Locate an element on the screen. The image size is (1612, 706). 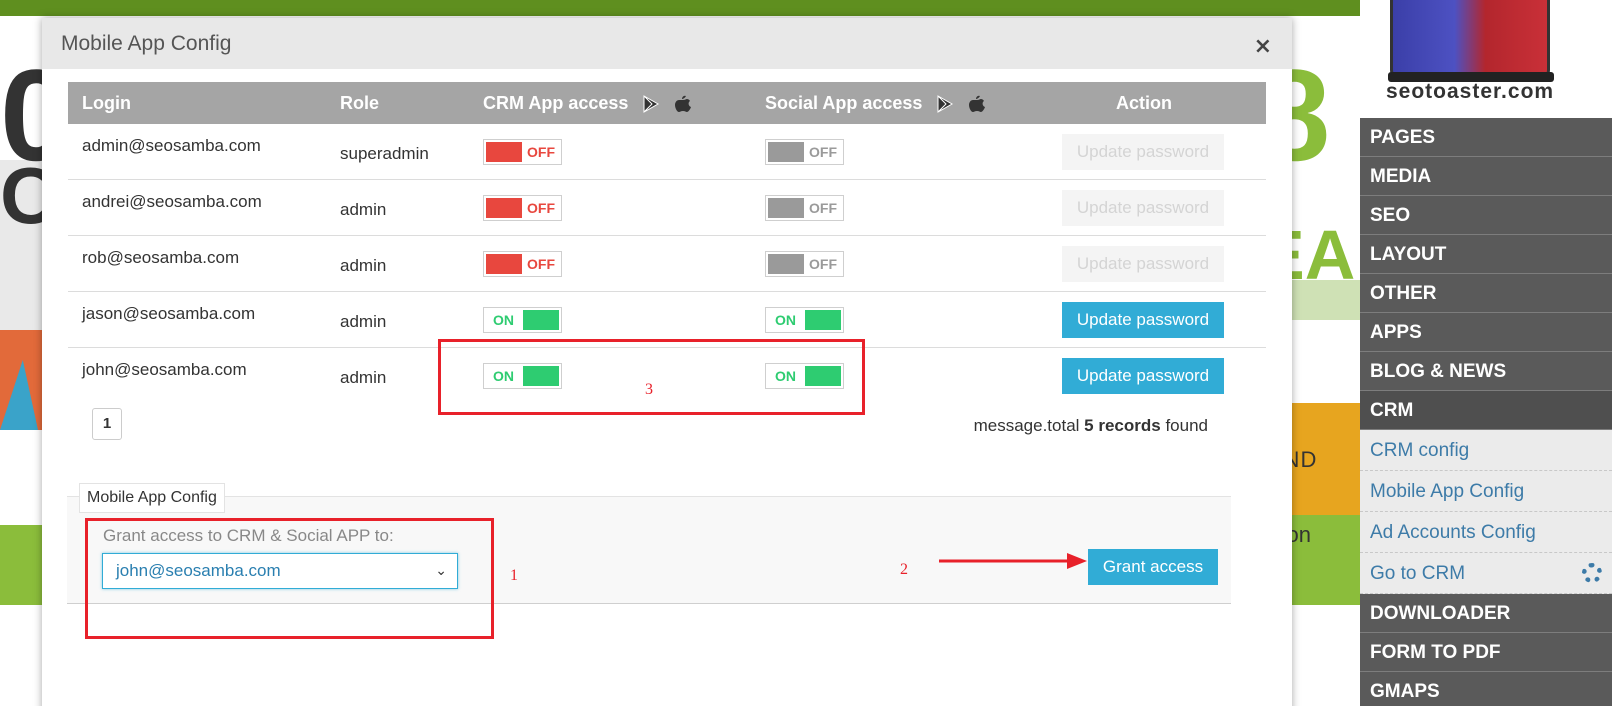
bg-left-green-block is located at coordinates (21, 565).